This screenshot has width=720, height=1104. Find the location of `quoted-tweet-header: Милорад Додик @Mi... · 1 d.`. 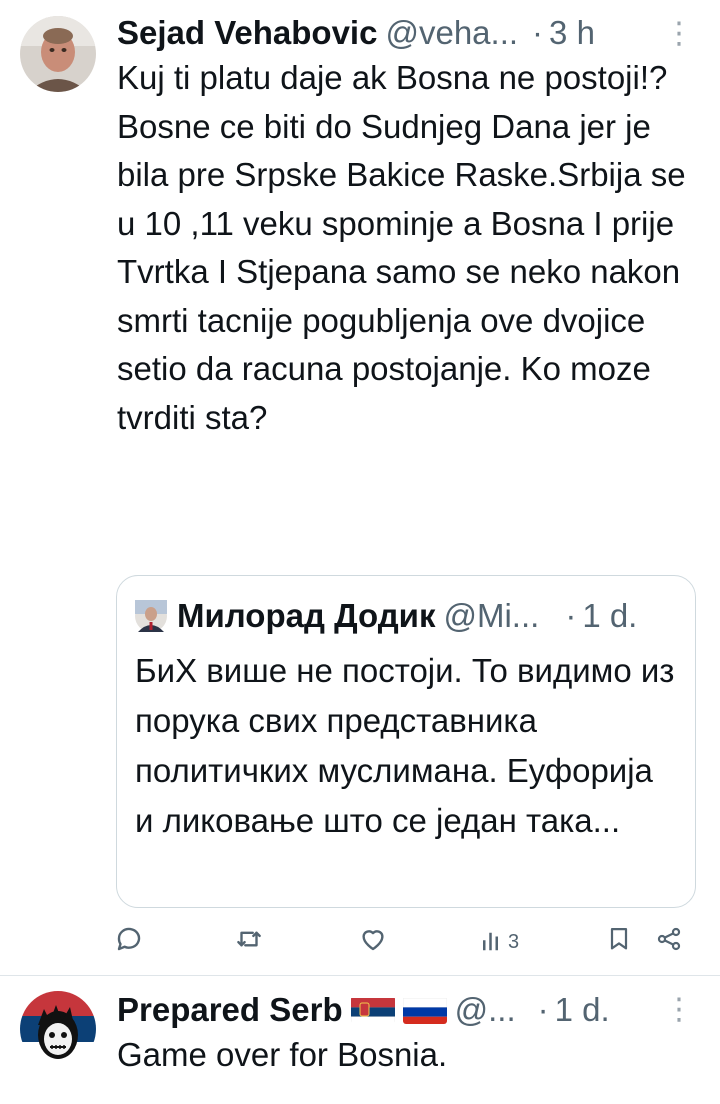

quoted-tweet-header: Милорад Додик @Mi... · 1 d. is located at coordinates (415, 616).